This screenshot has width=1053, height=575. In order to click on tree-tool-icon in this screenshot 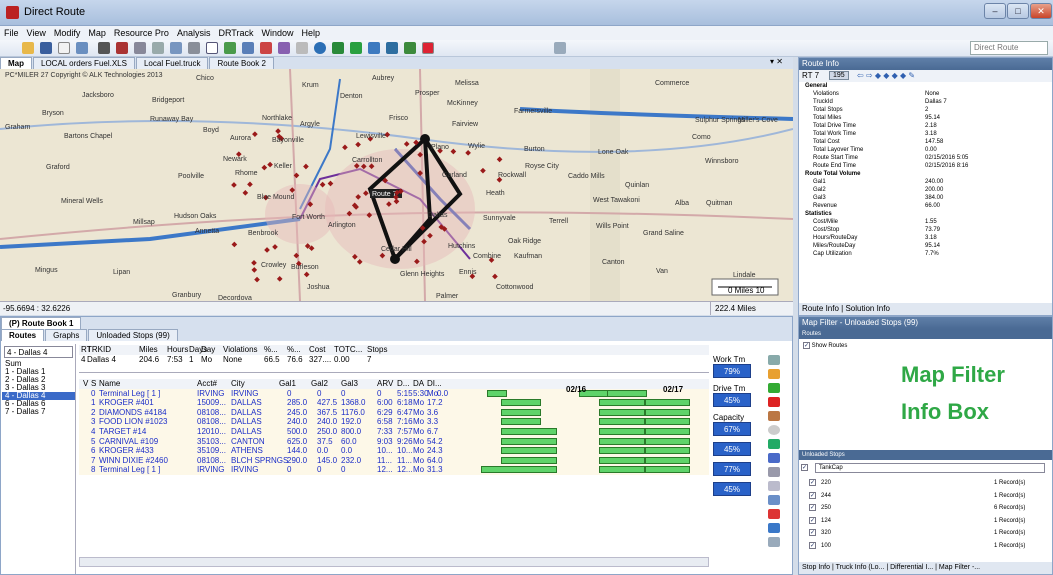, I will do `click(774, 444)`.